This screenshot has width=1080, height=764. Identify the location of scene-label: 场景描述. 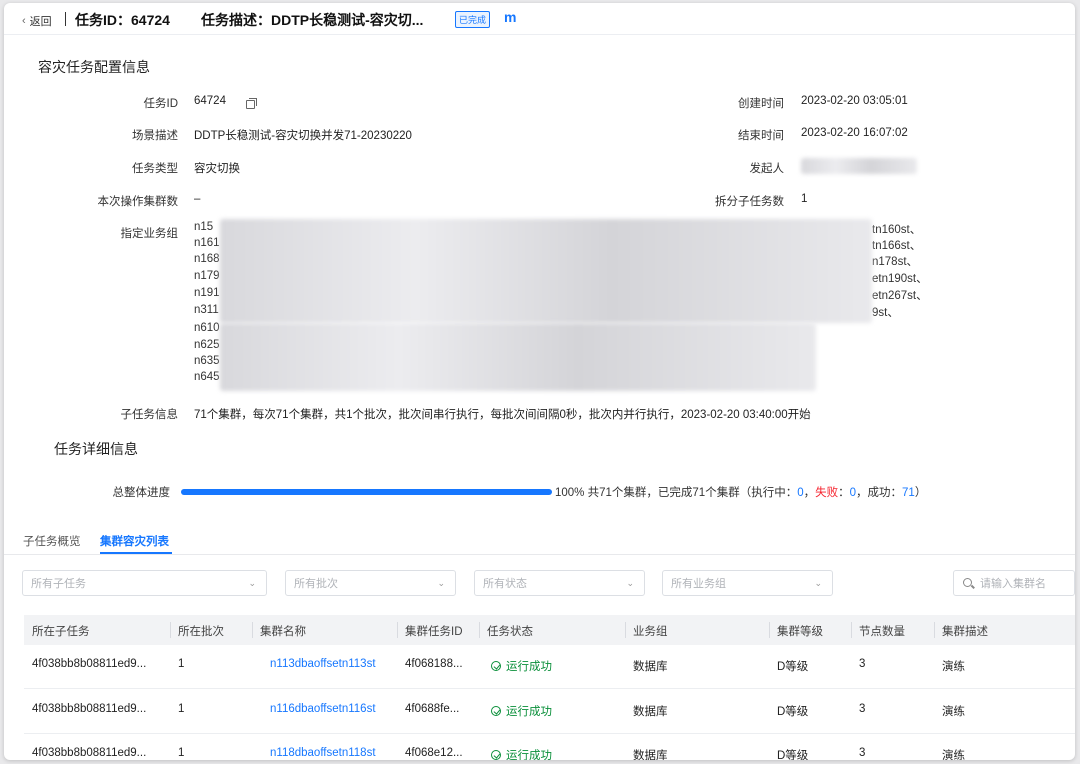
(155, 136).